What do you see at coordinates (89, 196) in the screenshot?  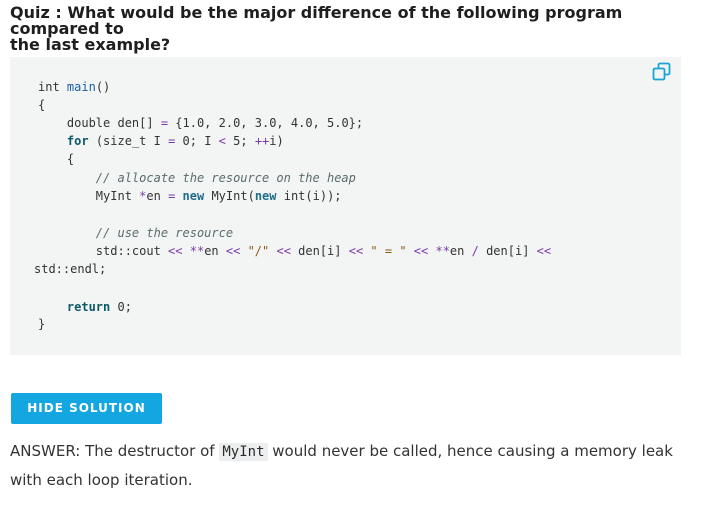 I see `code-token: MyInt` at bounding box center [89, 196].